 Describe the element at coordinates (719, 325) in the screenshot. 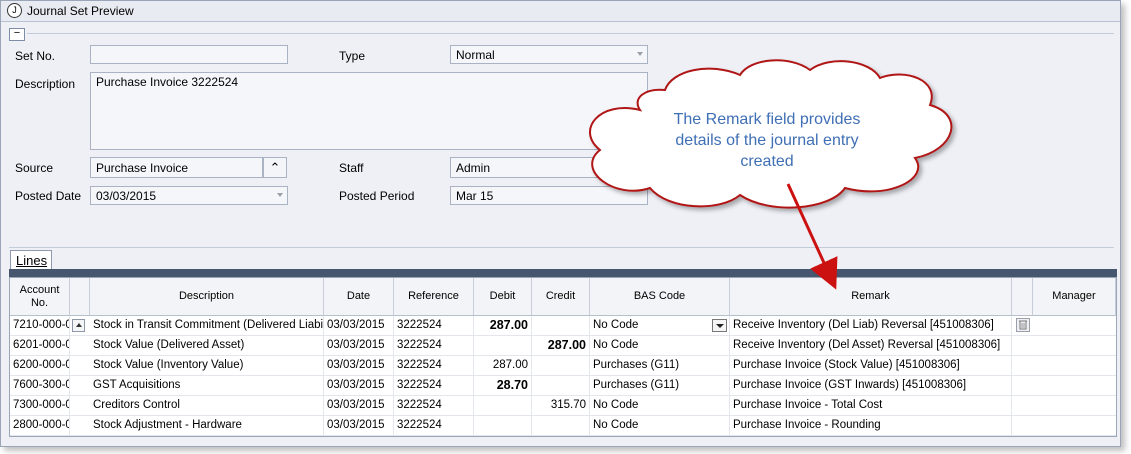

I see `bas-code-dropdown-icon` at that location.